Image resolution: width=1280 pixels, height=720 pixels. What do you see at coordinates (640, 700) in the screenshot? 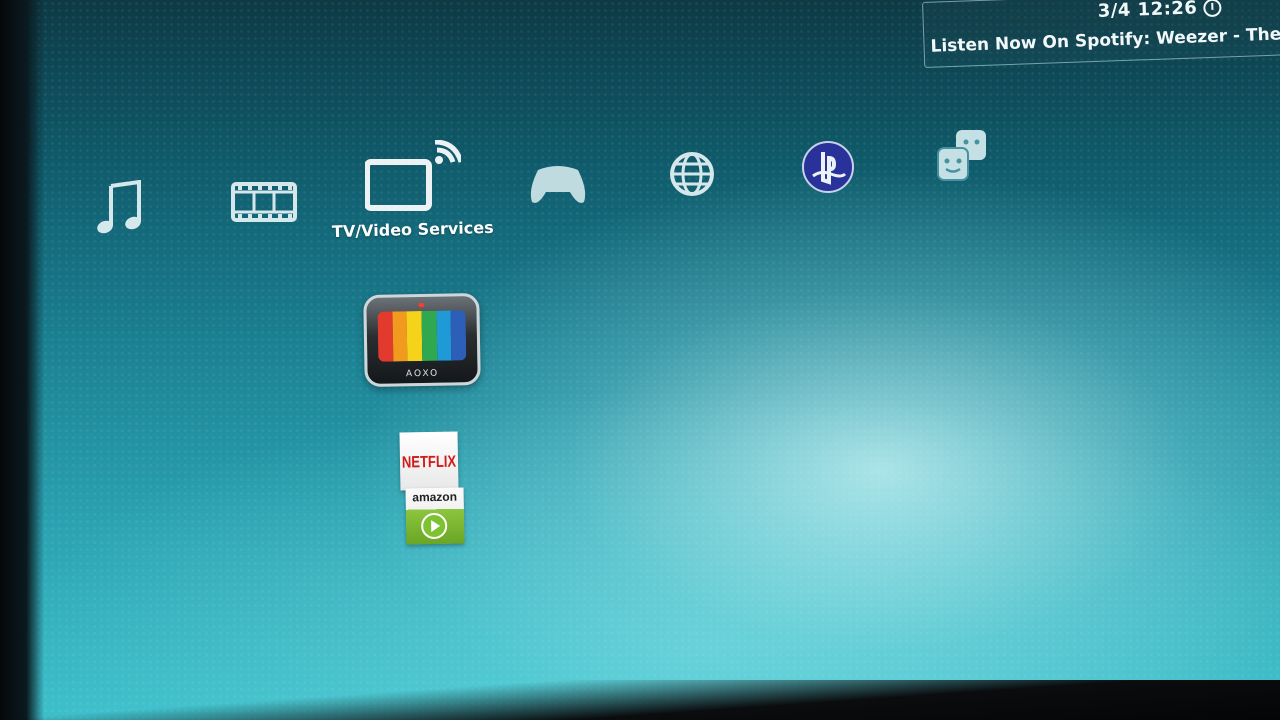
I see `tv-bezel-bottom` at bounding box center [640, 700].